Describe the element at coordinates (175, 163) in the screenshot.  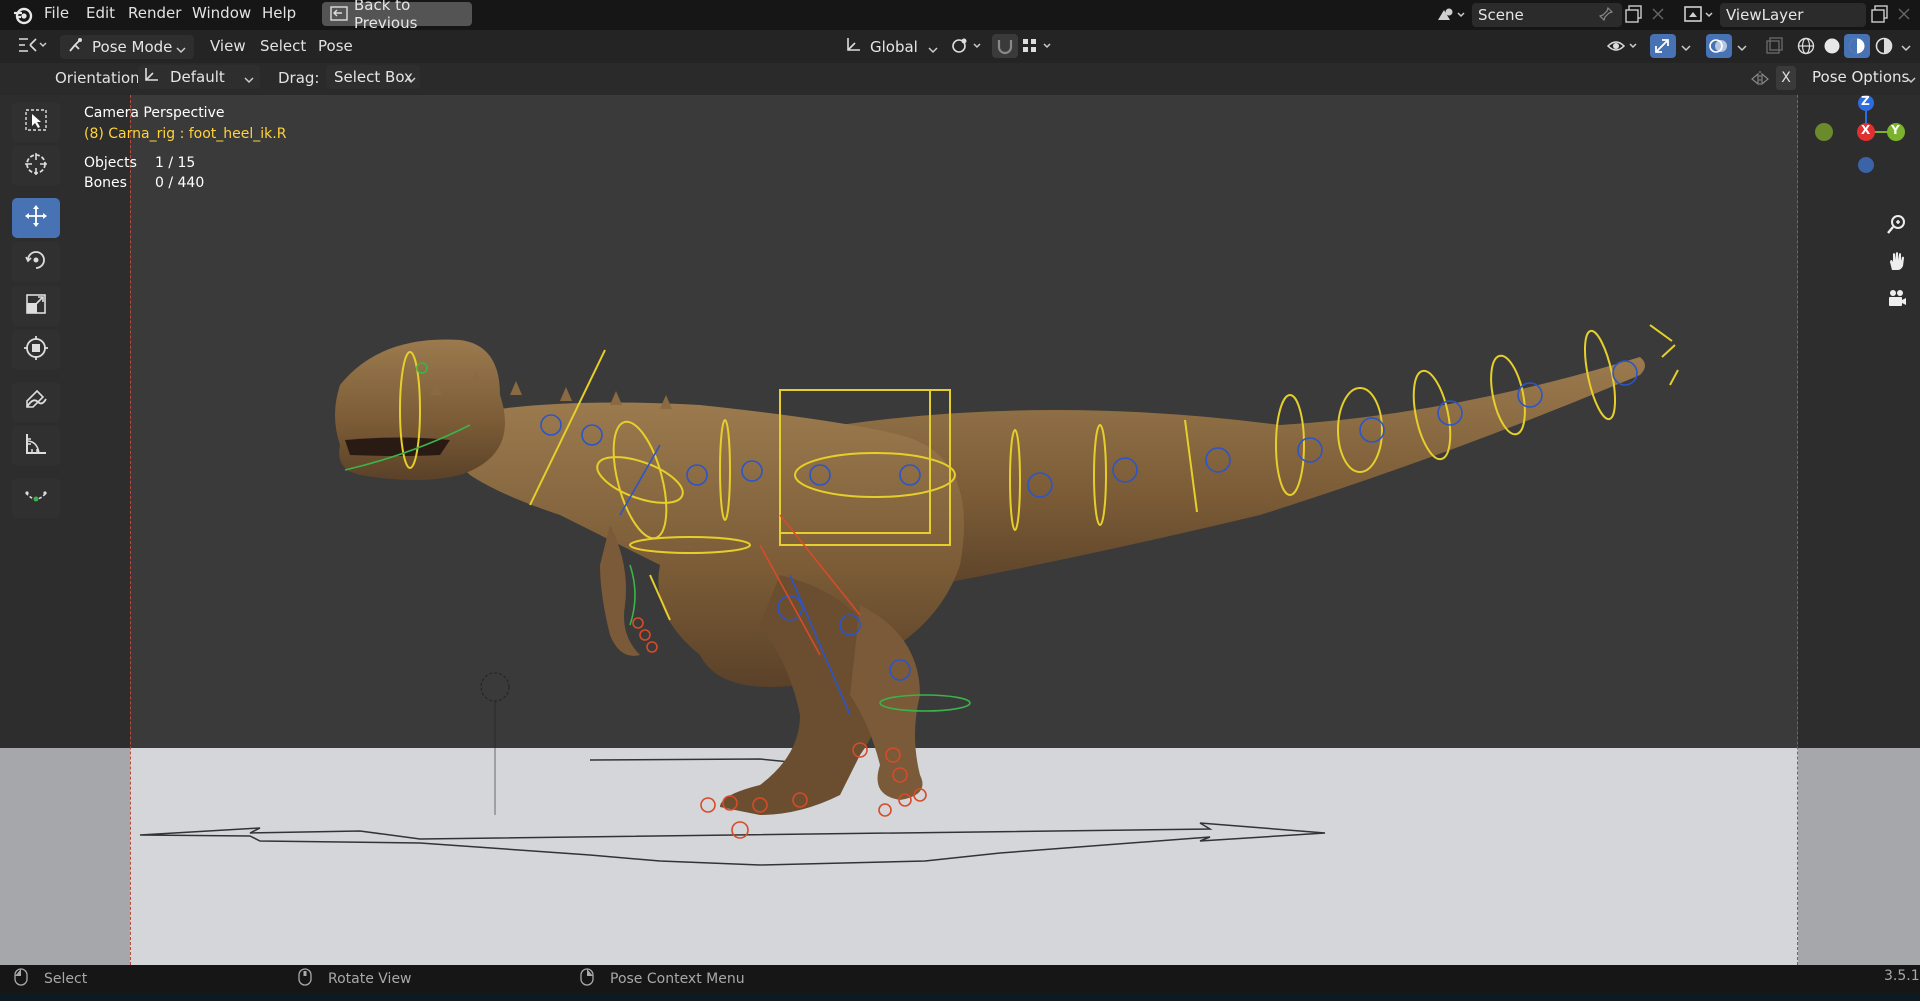
I see `objects-stat-value: 1 / 15` at that location.